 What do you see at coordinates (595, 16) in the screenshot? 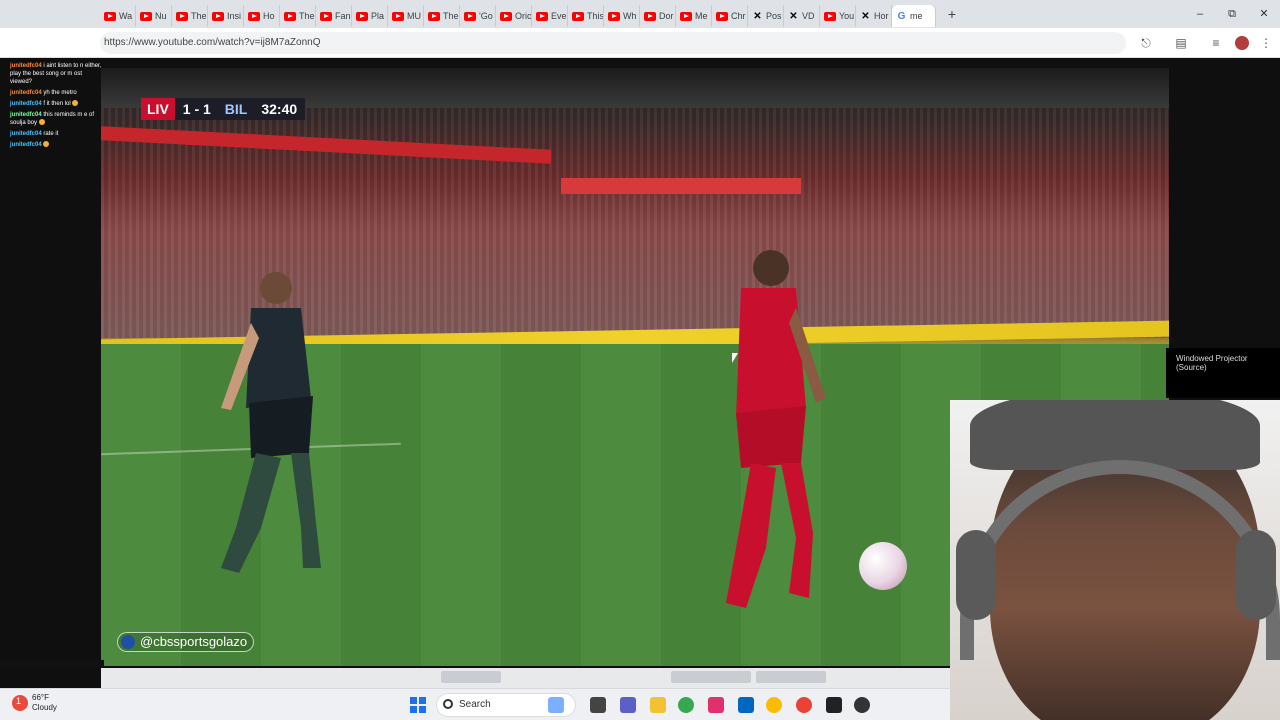
I see `tab-label: This` at bounding box center [595, 16].